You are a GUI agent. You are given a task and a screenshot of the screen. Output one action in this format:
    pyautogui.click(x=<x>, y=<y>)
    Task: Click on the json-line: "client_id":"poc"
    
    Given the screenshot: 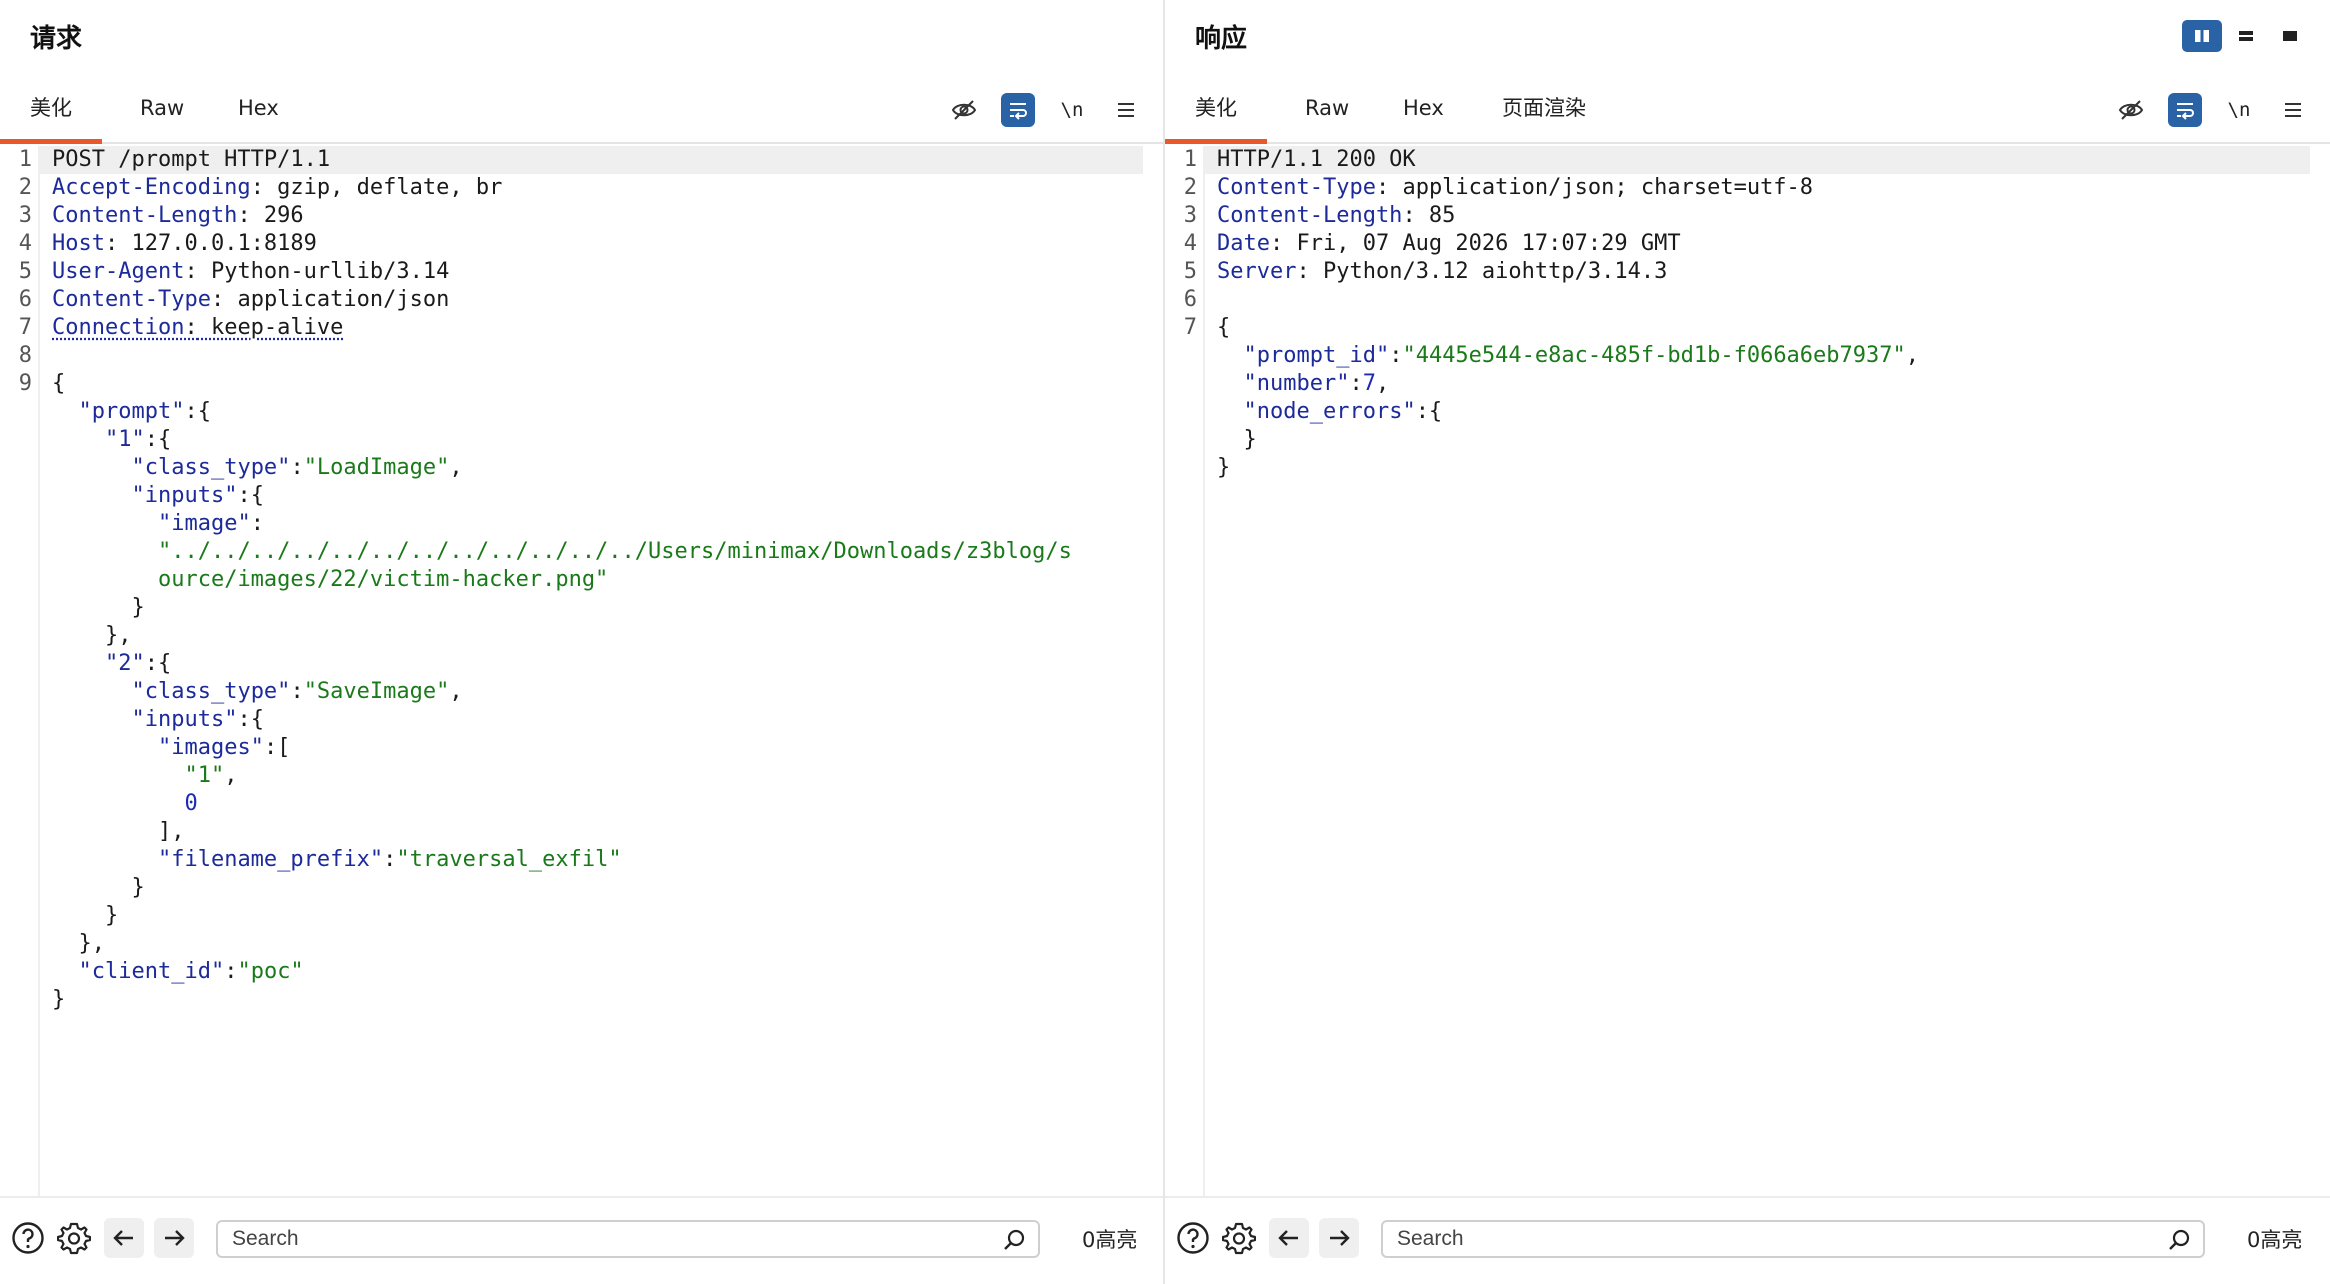 What is the action you would take?
    pyautogui.click(x=191, y=971)
    